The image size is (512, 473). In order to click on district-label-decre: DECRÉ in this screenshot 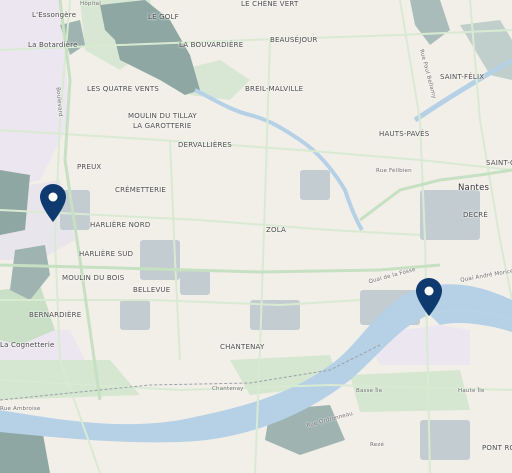, I will do `click(475, 215)`.